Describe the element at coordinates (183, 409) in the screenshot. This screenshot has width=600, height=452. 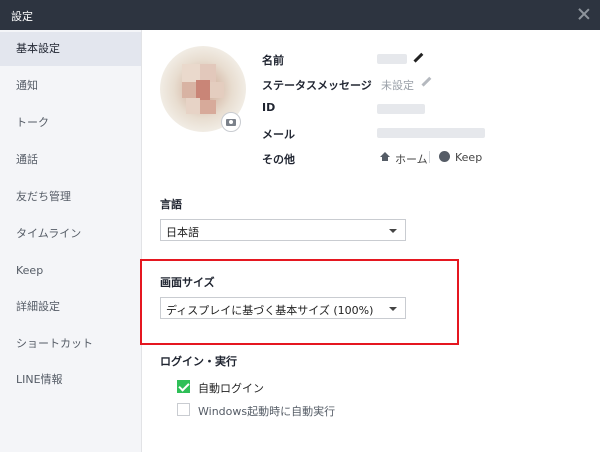
I see `startup-checkbox` at that location.